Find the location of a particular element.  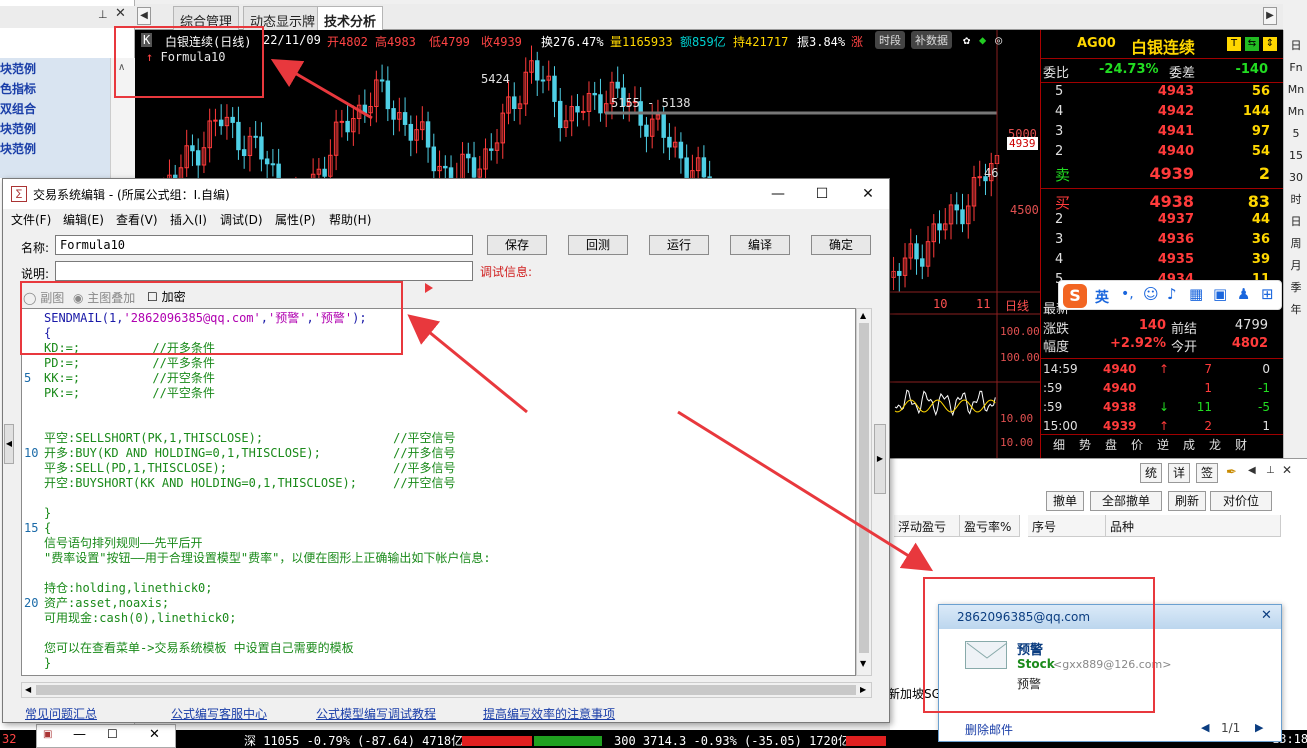

cancel-all-button: 全部撤单 is located at coordinates (1126, 501).